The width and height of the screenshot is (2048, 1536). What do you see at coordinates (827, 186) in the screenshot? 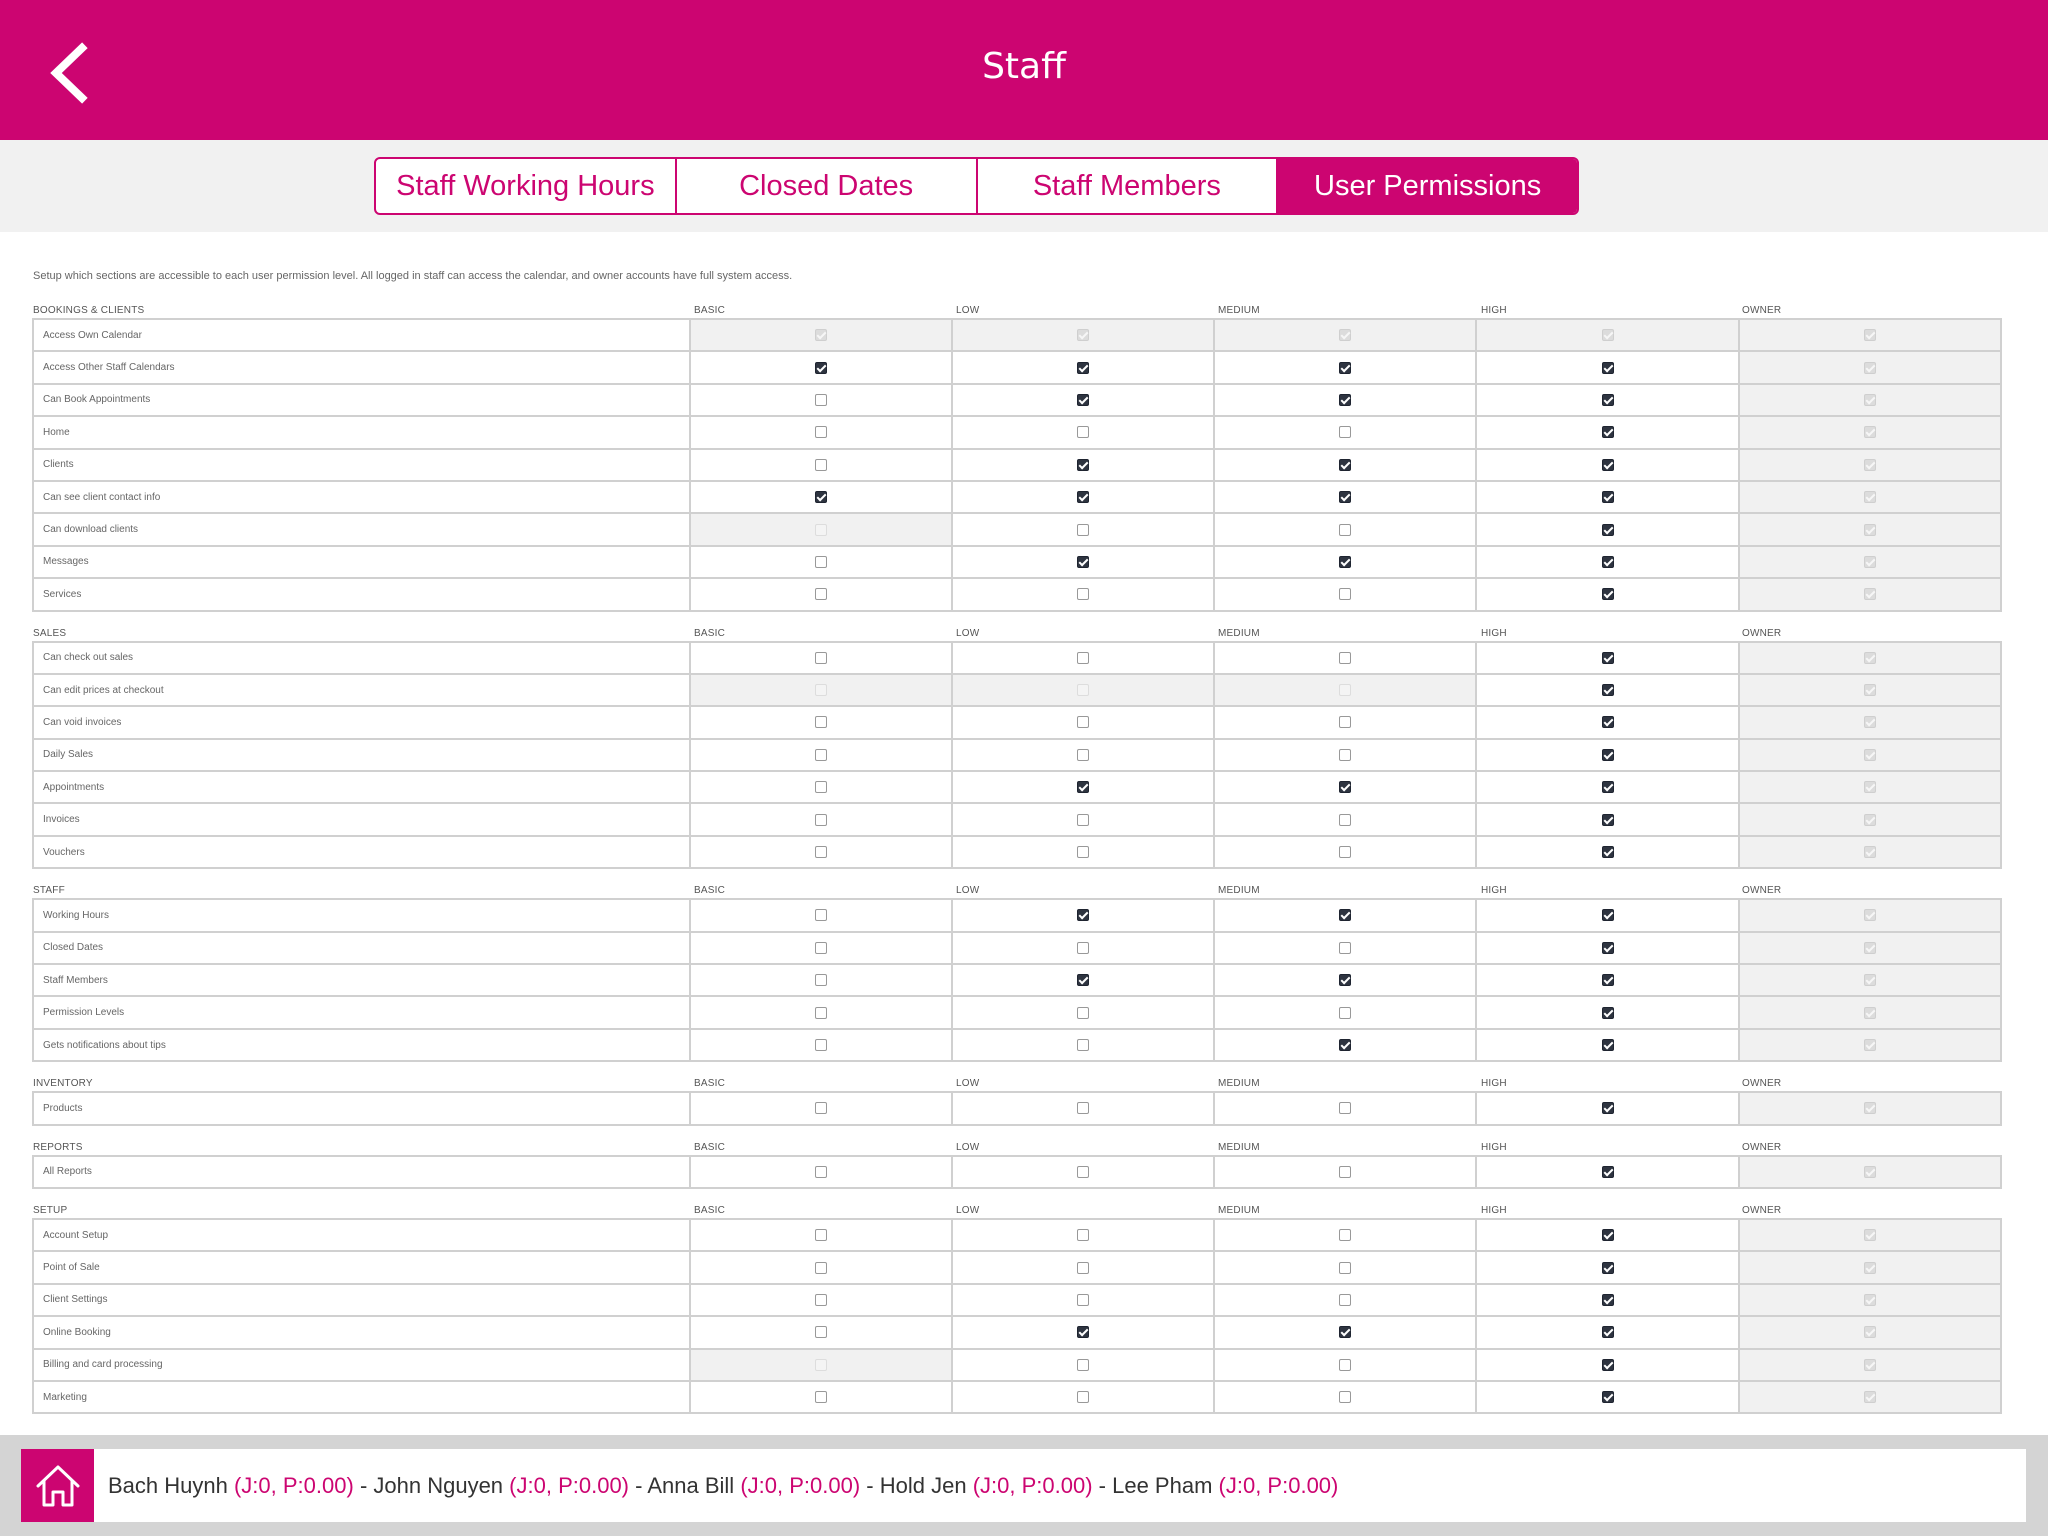
I see `tab-closed-dates: Closed Dates` at bounding box center [827, 186].